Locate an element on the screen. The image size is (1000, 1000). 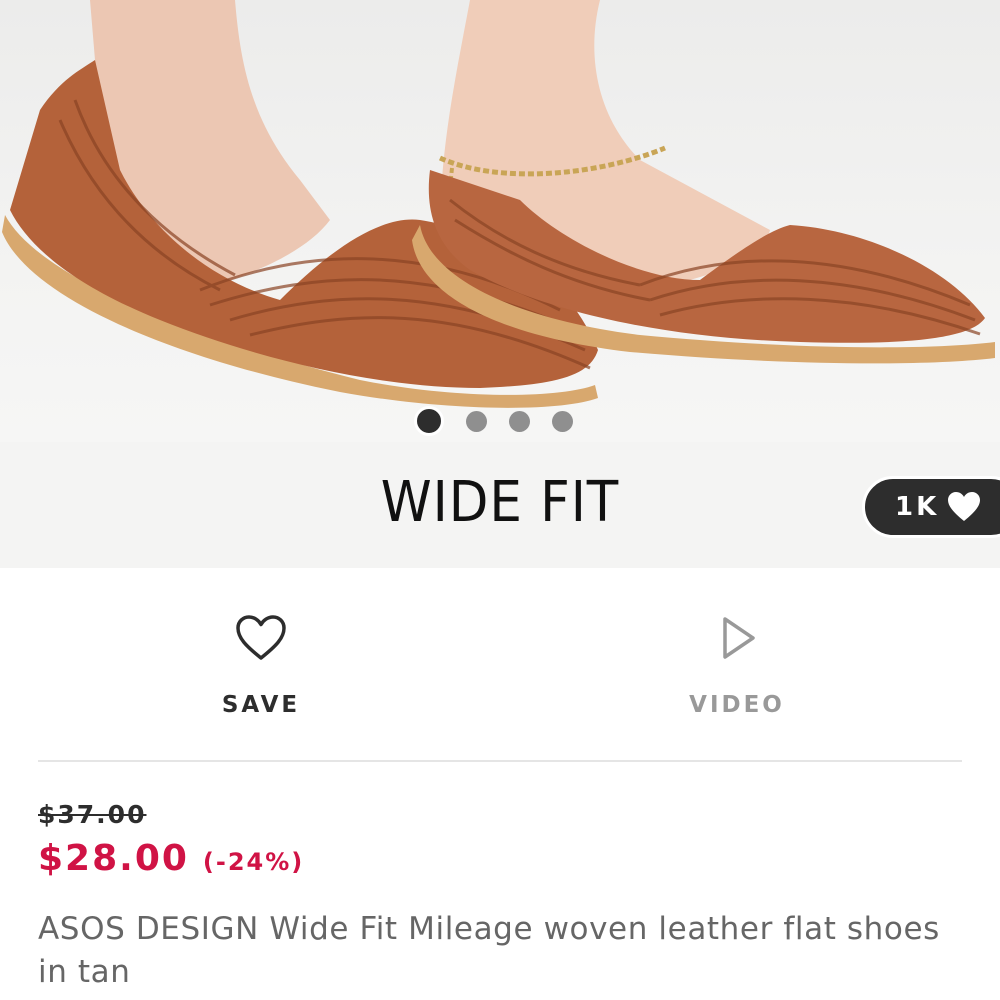
video-button: VIDEO is located at coordinates (737, 653).